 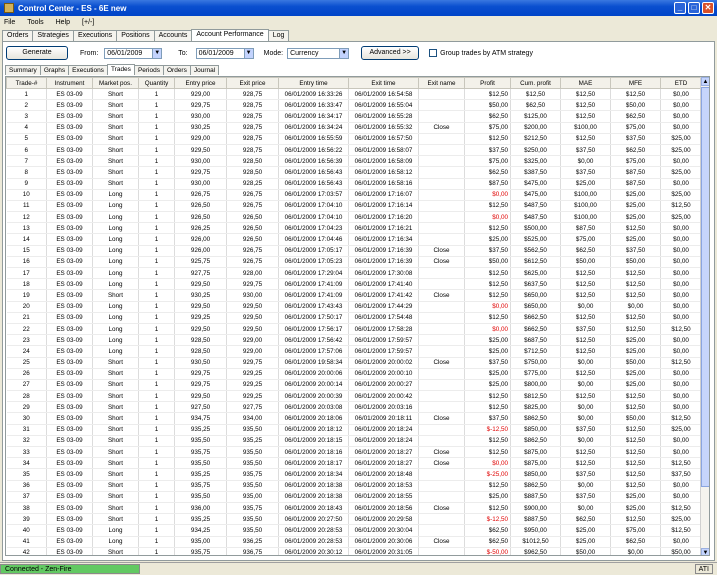 What do you see at coordinates (53, 35) in the screenshot?
I see `tab-strategies: Strategies` at bounding box center [53, 35].